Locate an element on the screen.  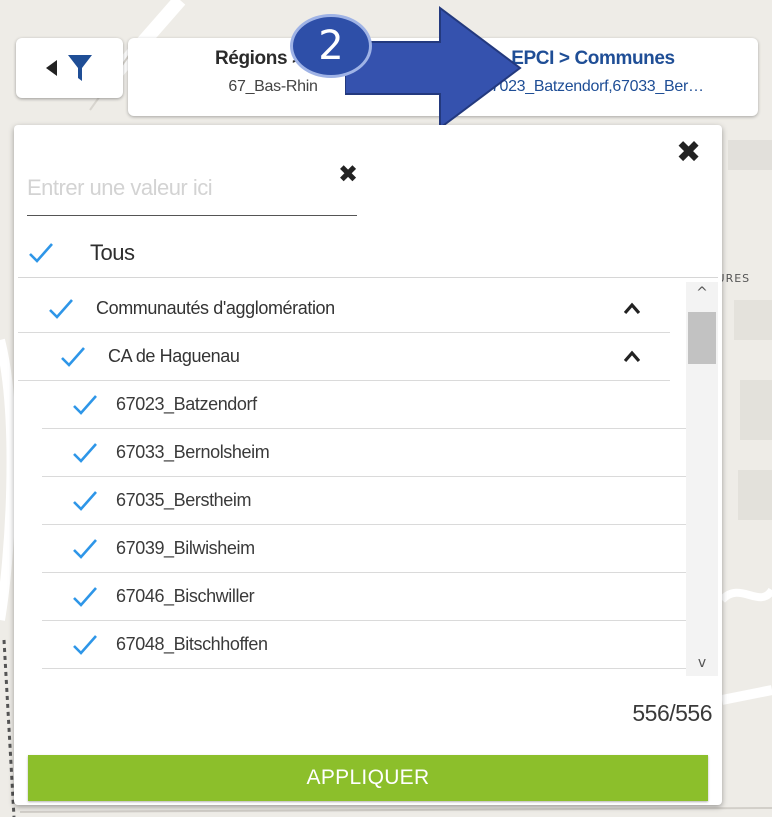
scroll-up-icon: ^ is located at coordinates (702, 293).